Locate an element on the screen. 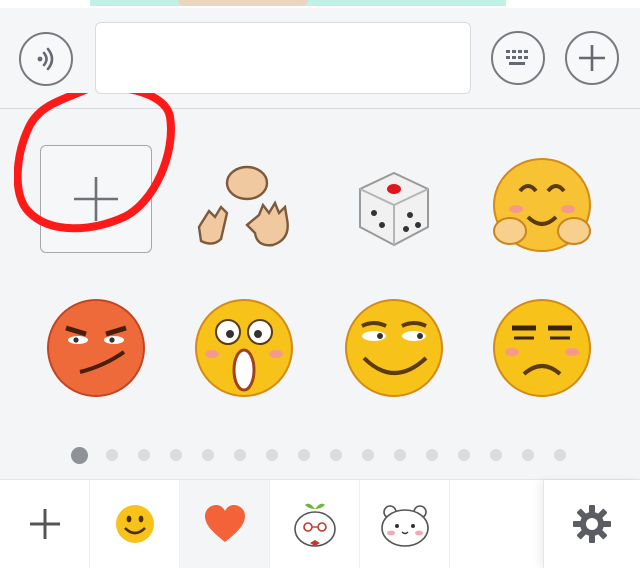 The image size is (640, 568). blushing-face-icon is located at coordinates (542, 205).